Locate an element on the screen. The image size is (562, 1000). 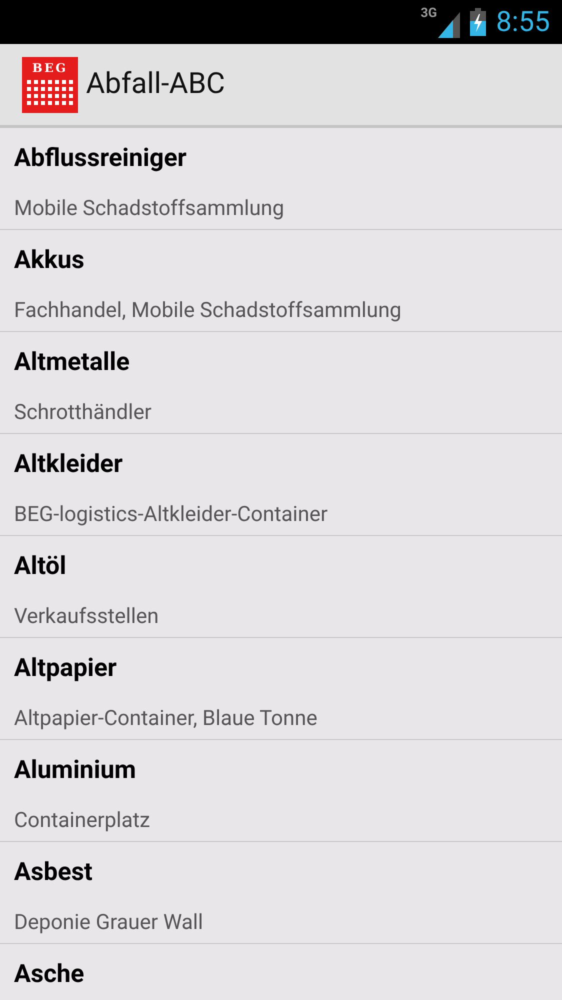
item-subtitle: Mobile Schadstoffsammlung is located at coordinates (150, 209).